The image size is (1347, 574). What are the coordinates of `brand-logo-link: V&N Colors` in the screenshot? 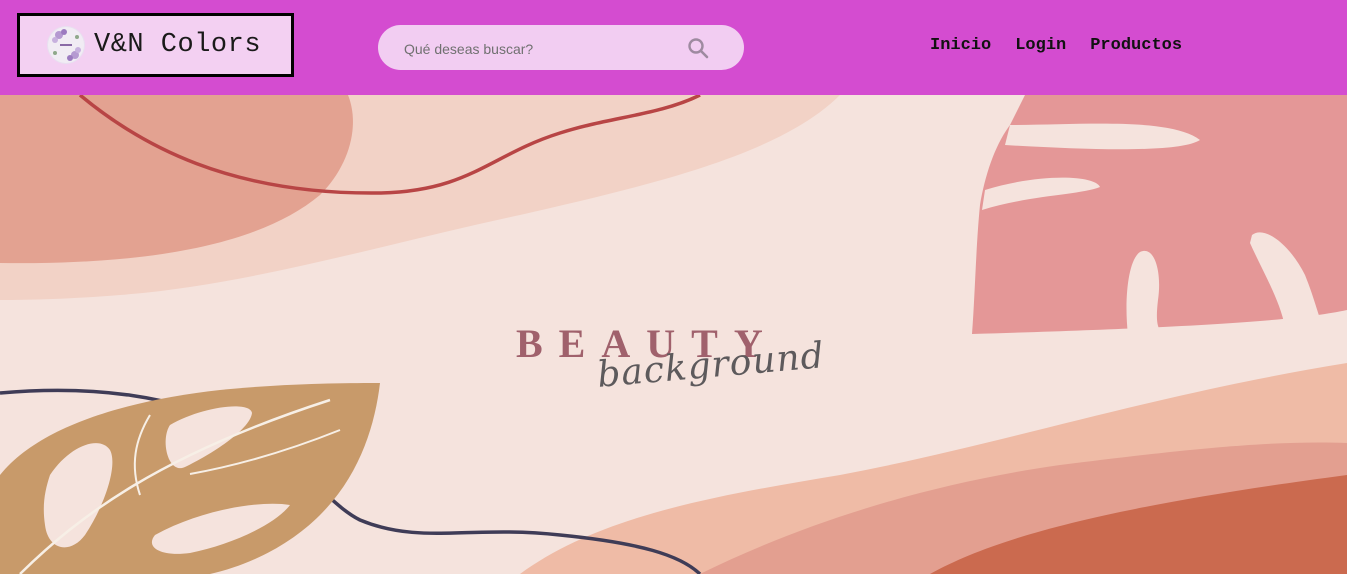 It's located at (155, 45).